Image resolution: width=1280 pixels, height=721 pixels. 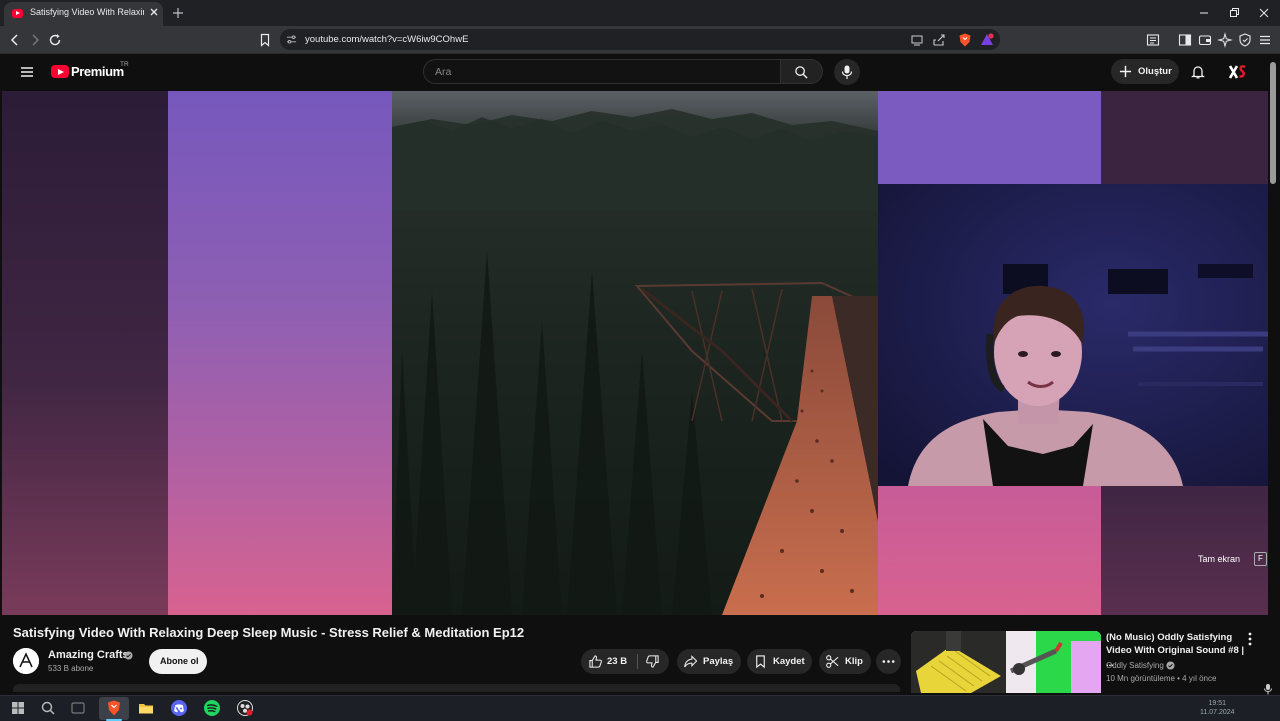 I want to click on recommended-channel-name: Oddly Satisfying, so click(x=1135, y=665).